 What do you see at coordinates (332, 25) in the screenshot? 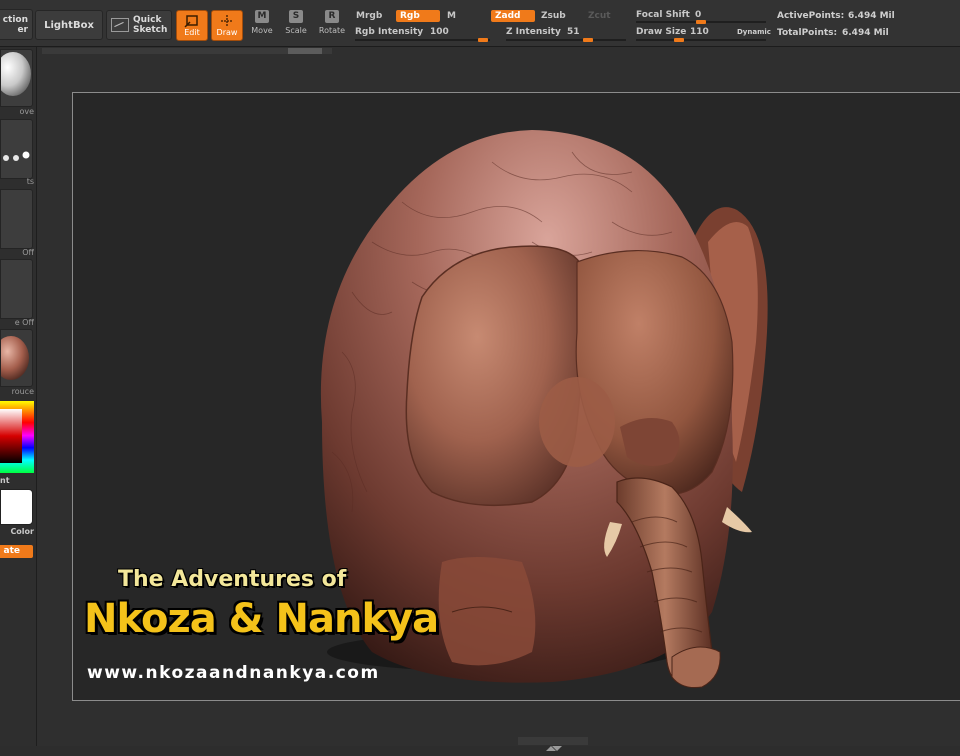
I see `rotate-button: R Rotate` at bounding box center [332, 25].